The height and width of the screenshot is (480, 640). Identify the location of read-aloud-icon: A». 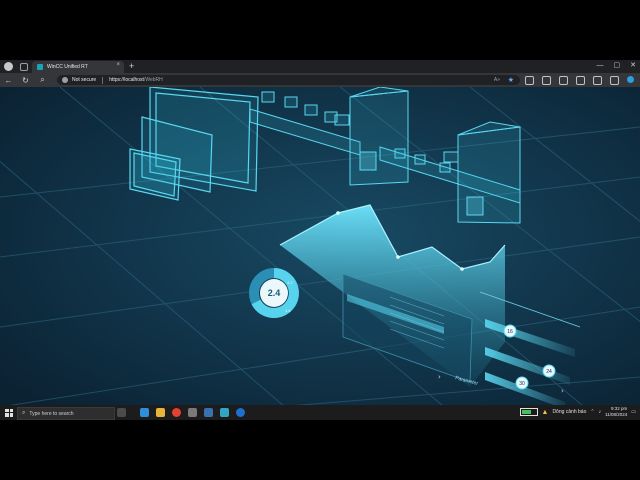
(497, 80).